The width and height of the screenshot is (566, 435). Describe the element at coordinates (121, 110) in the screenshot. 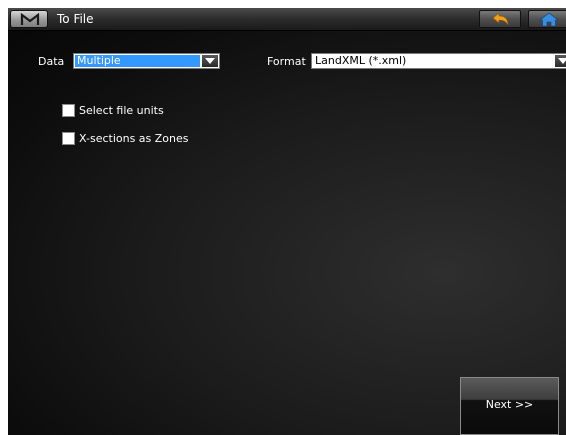

I see `select-file-units-label: Select file units` at that location.